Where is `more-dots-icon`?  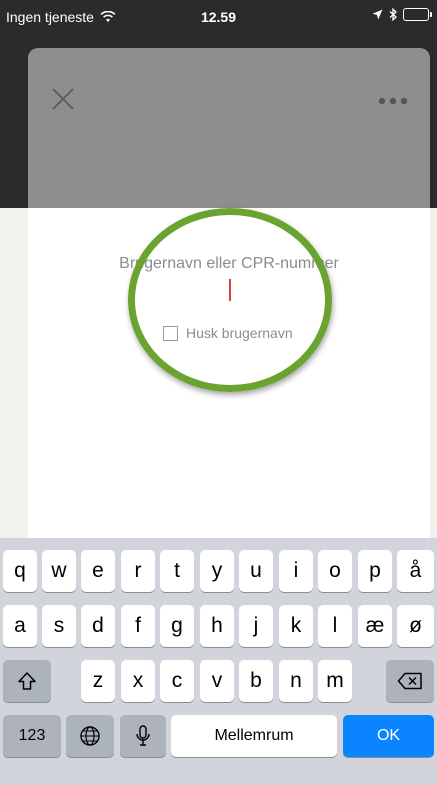 more-dots-icon is located at coordinates (393, 101).